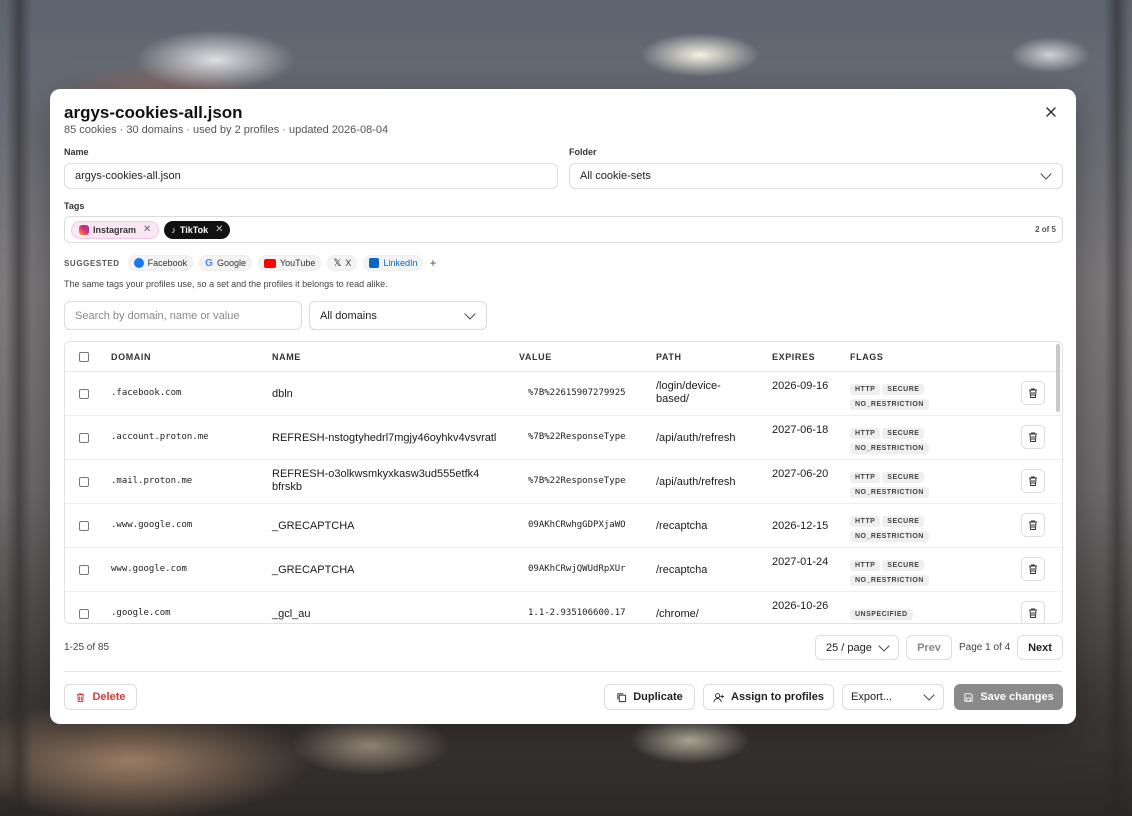  What do you see at coordinates (269, 263) in the screenshot?
I see `youtube-icon` at bounding box center [269, 263].